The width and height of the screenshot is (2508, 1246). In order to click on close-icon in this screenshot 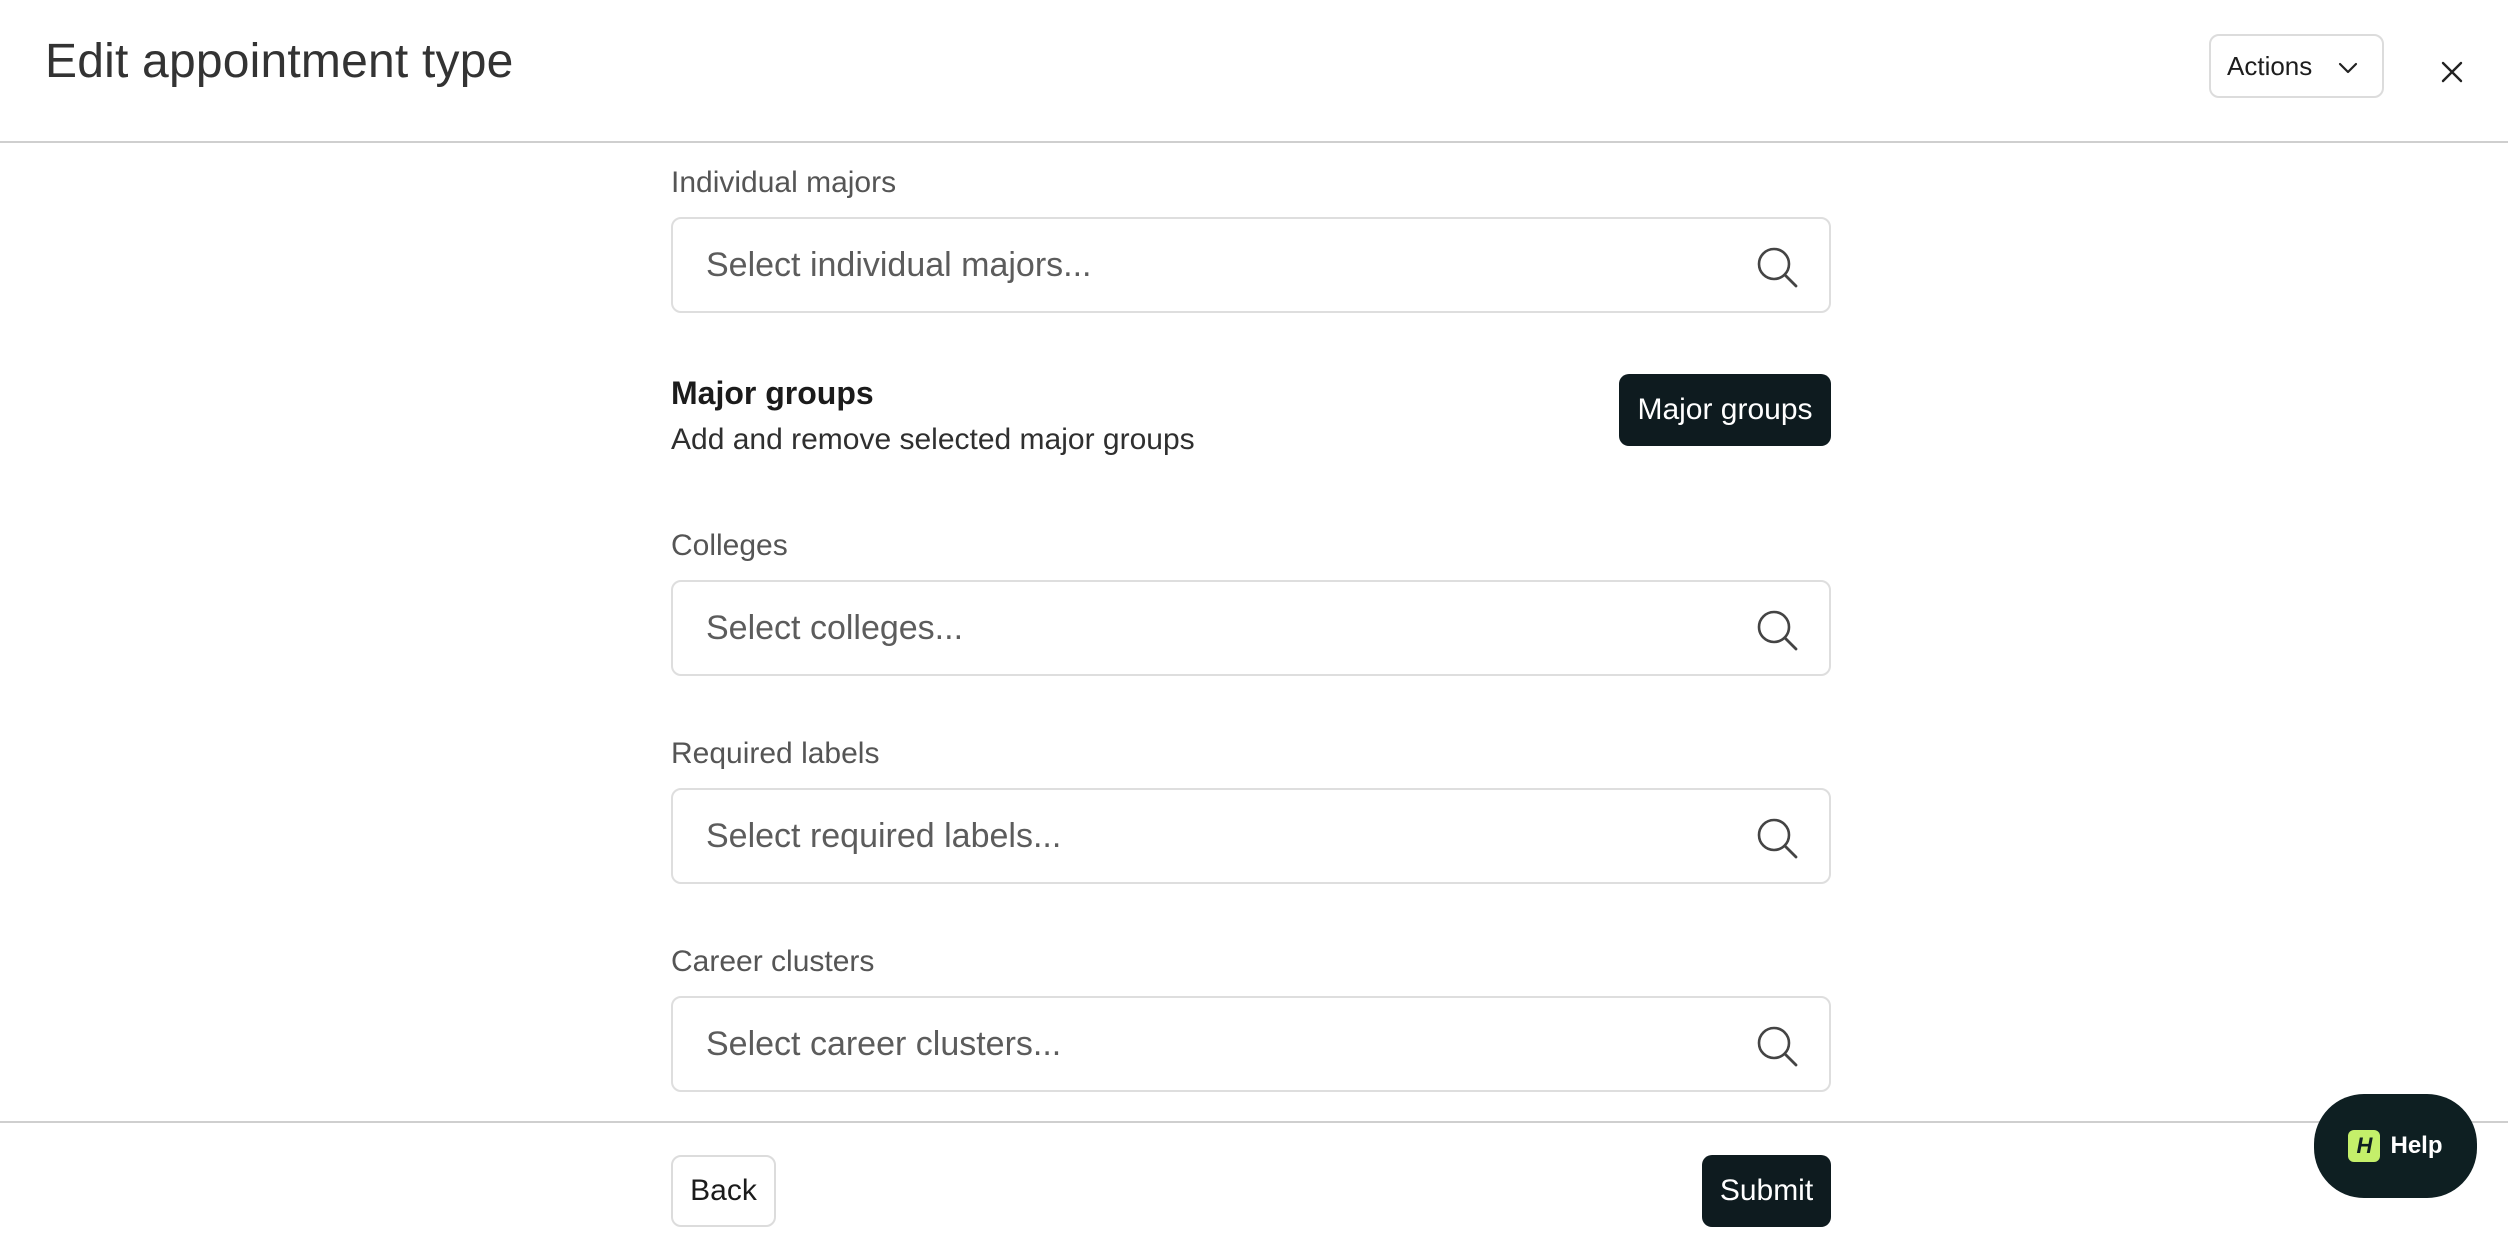, I will do `click(2452, 72)`.